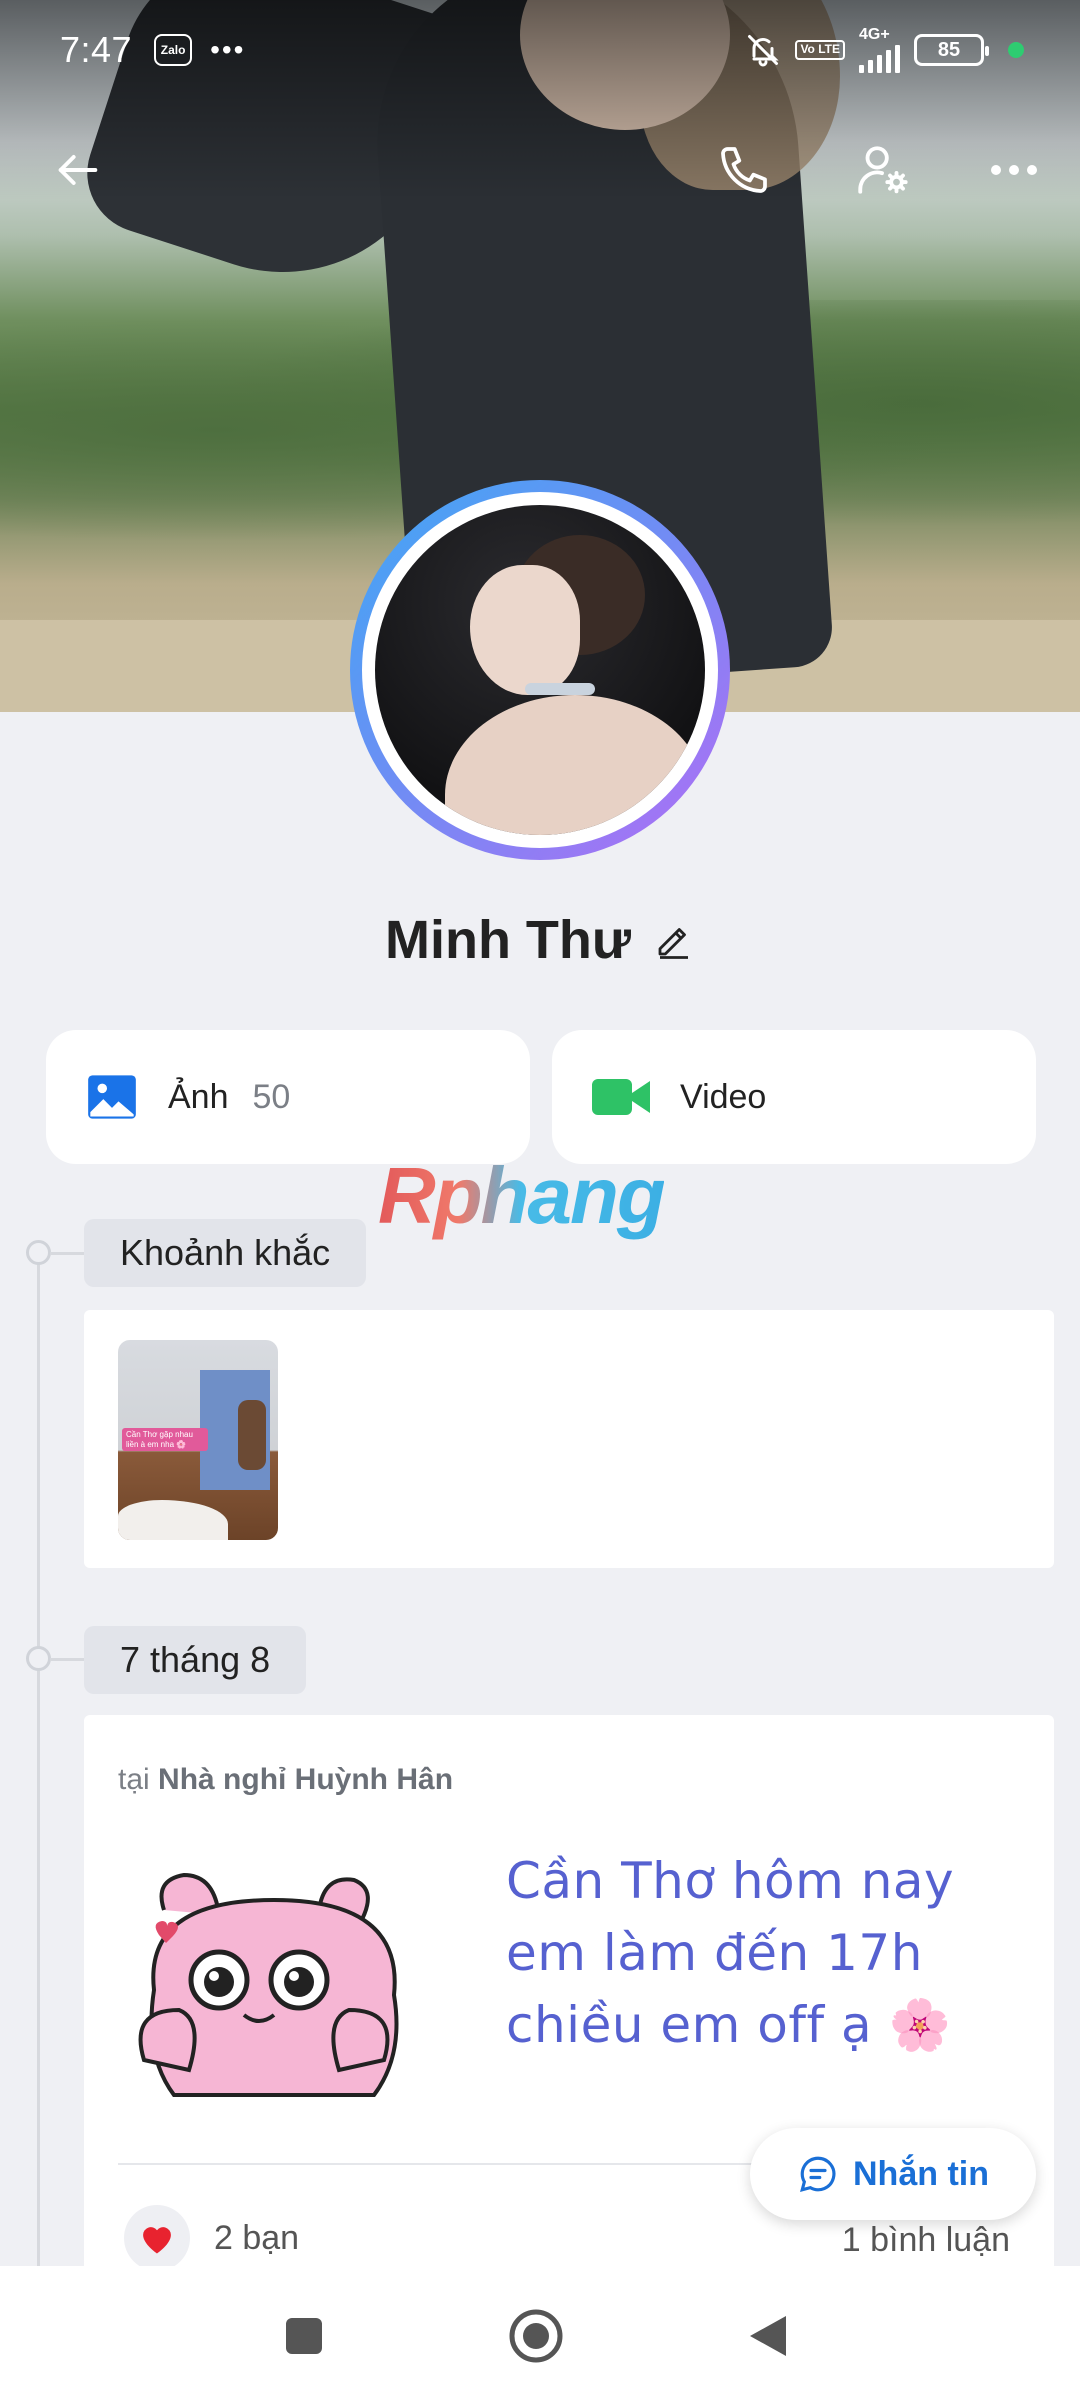  Describe the element at coordinates (926, 2240) in the screenshot. I see `comments-count: 1 bình luận` at that location.